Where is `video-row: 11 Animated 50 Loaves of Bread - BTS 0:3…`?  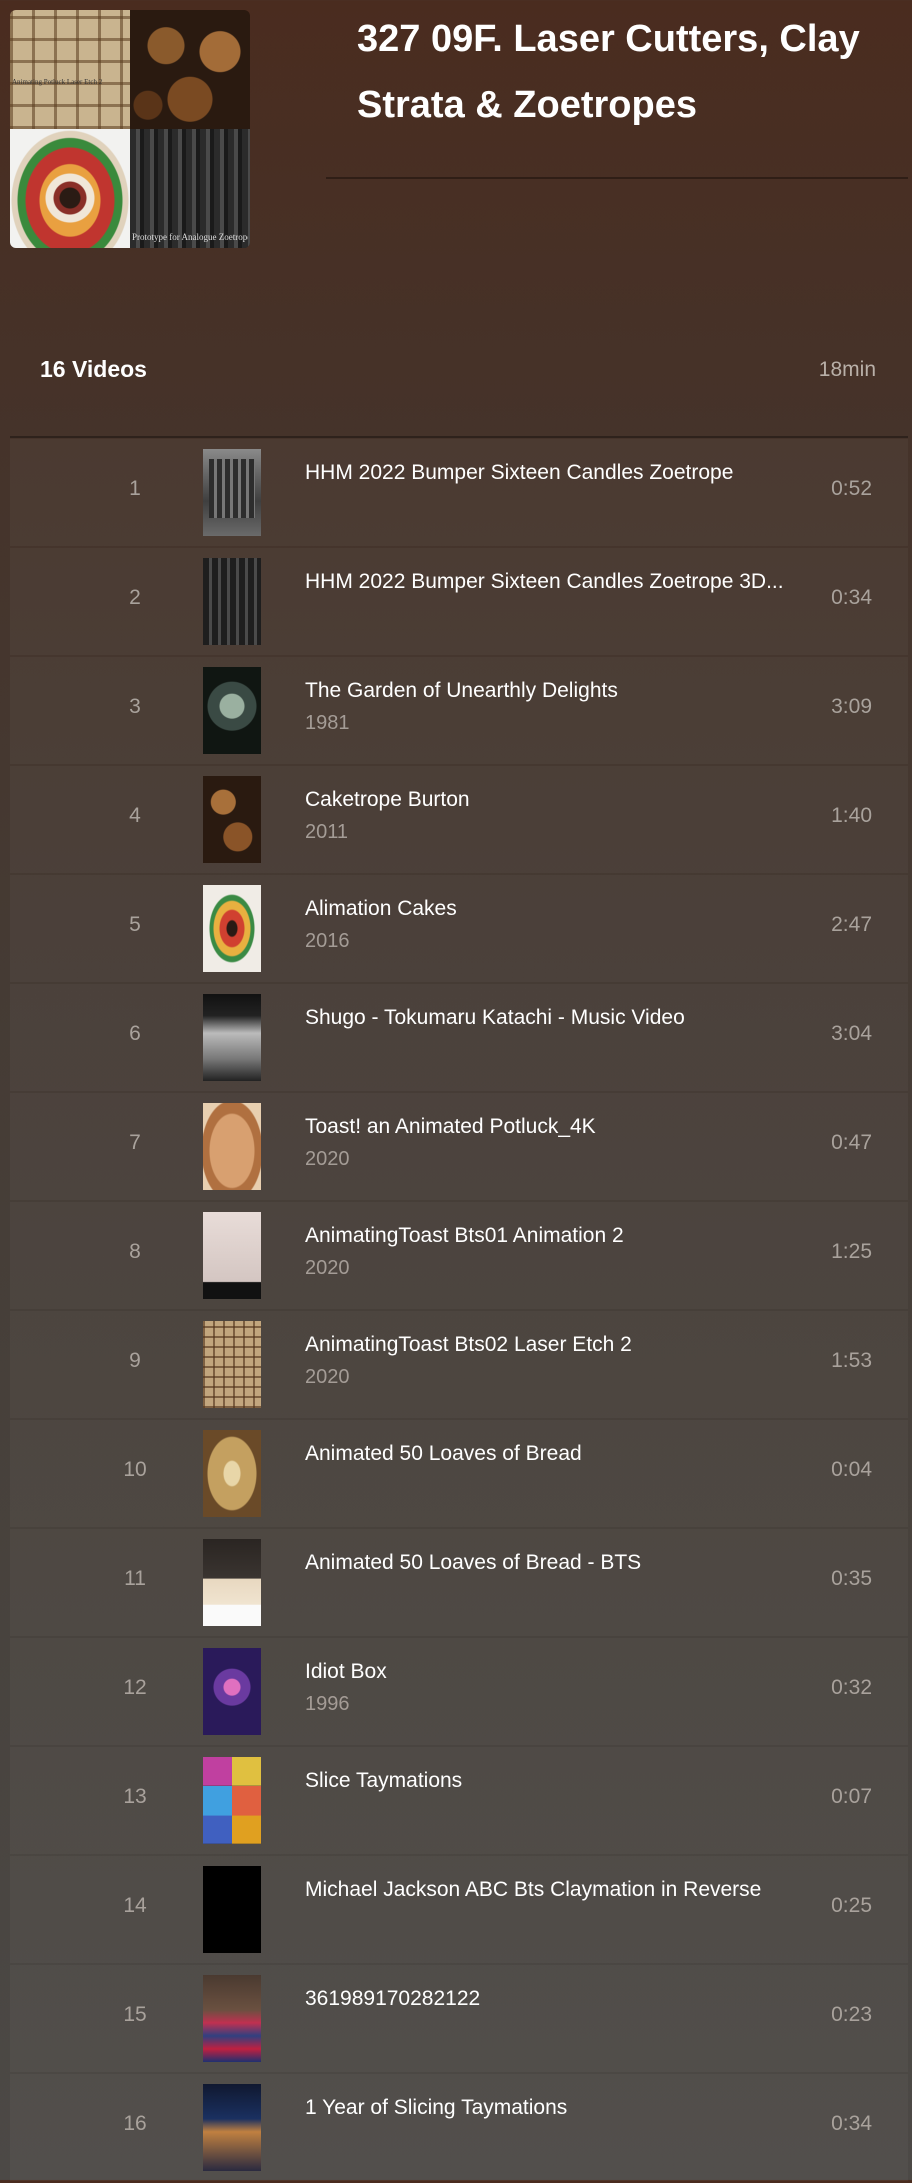 video-row: 11 Animated 50 Loaves of Bread - BTS 0:3… is located at coordinates (459, 1582).